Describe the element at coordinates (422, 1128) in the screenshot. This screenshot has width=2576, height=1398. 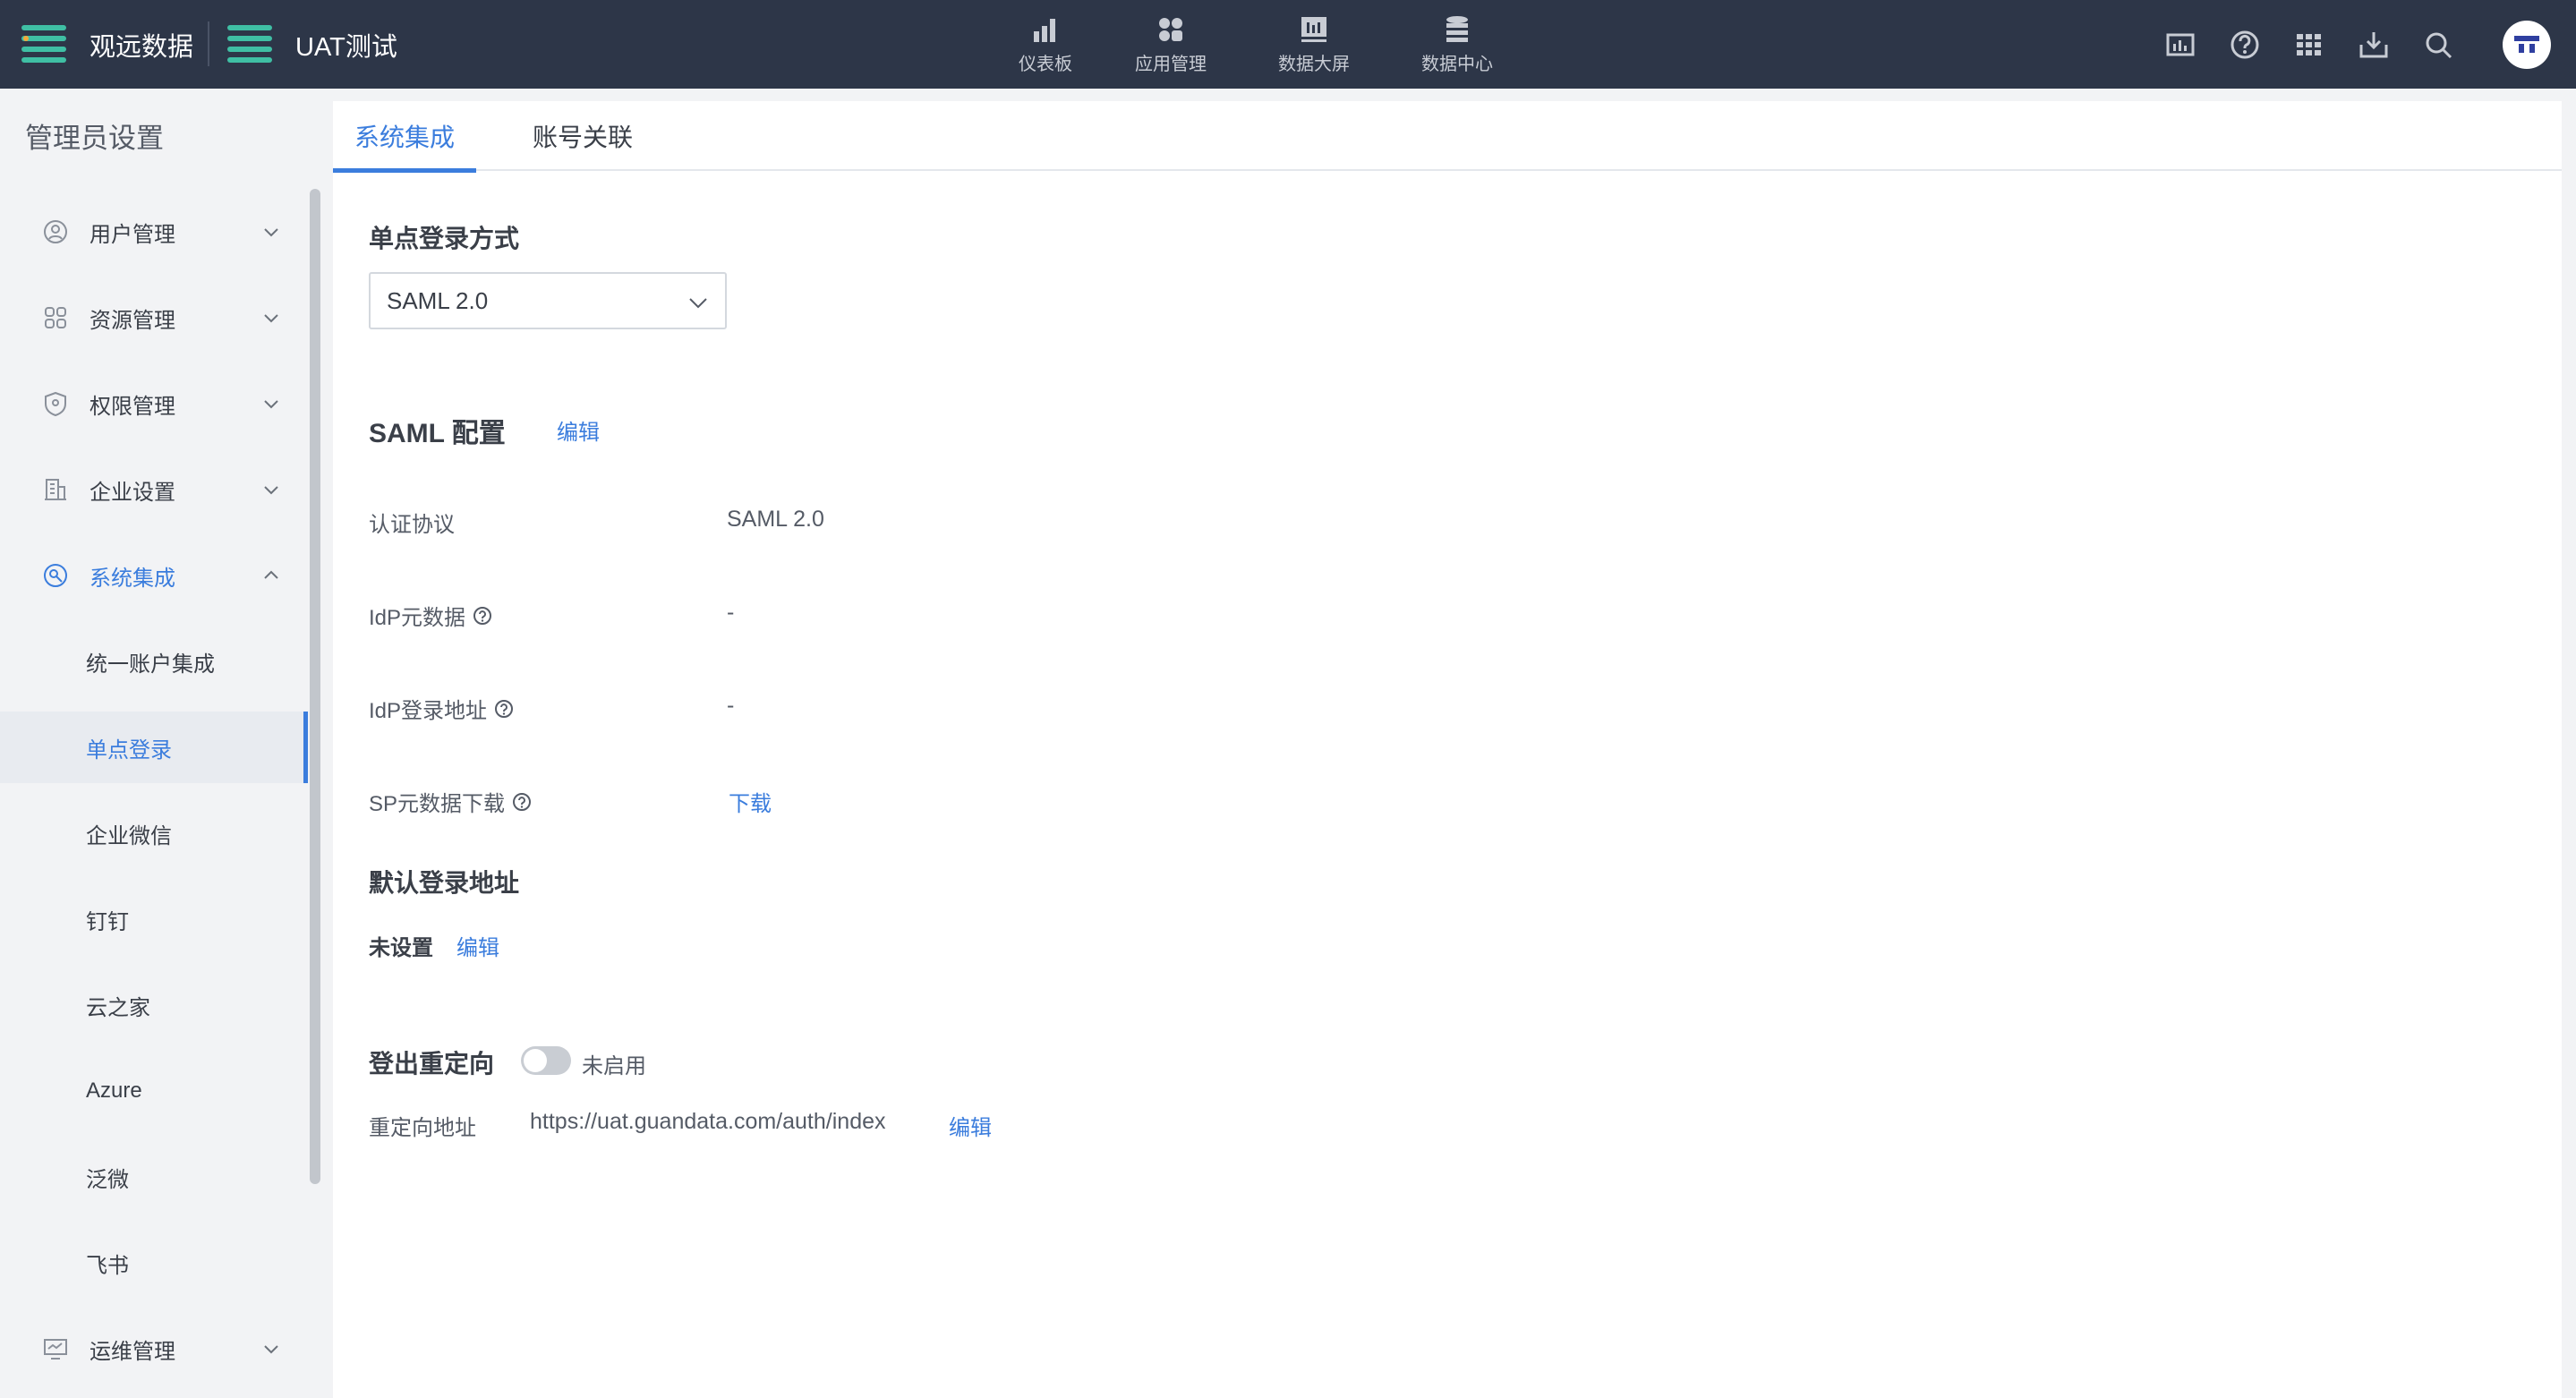
I see `redirect-url-label: 重定向地址` at that location.